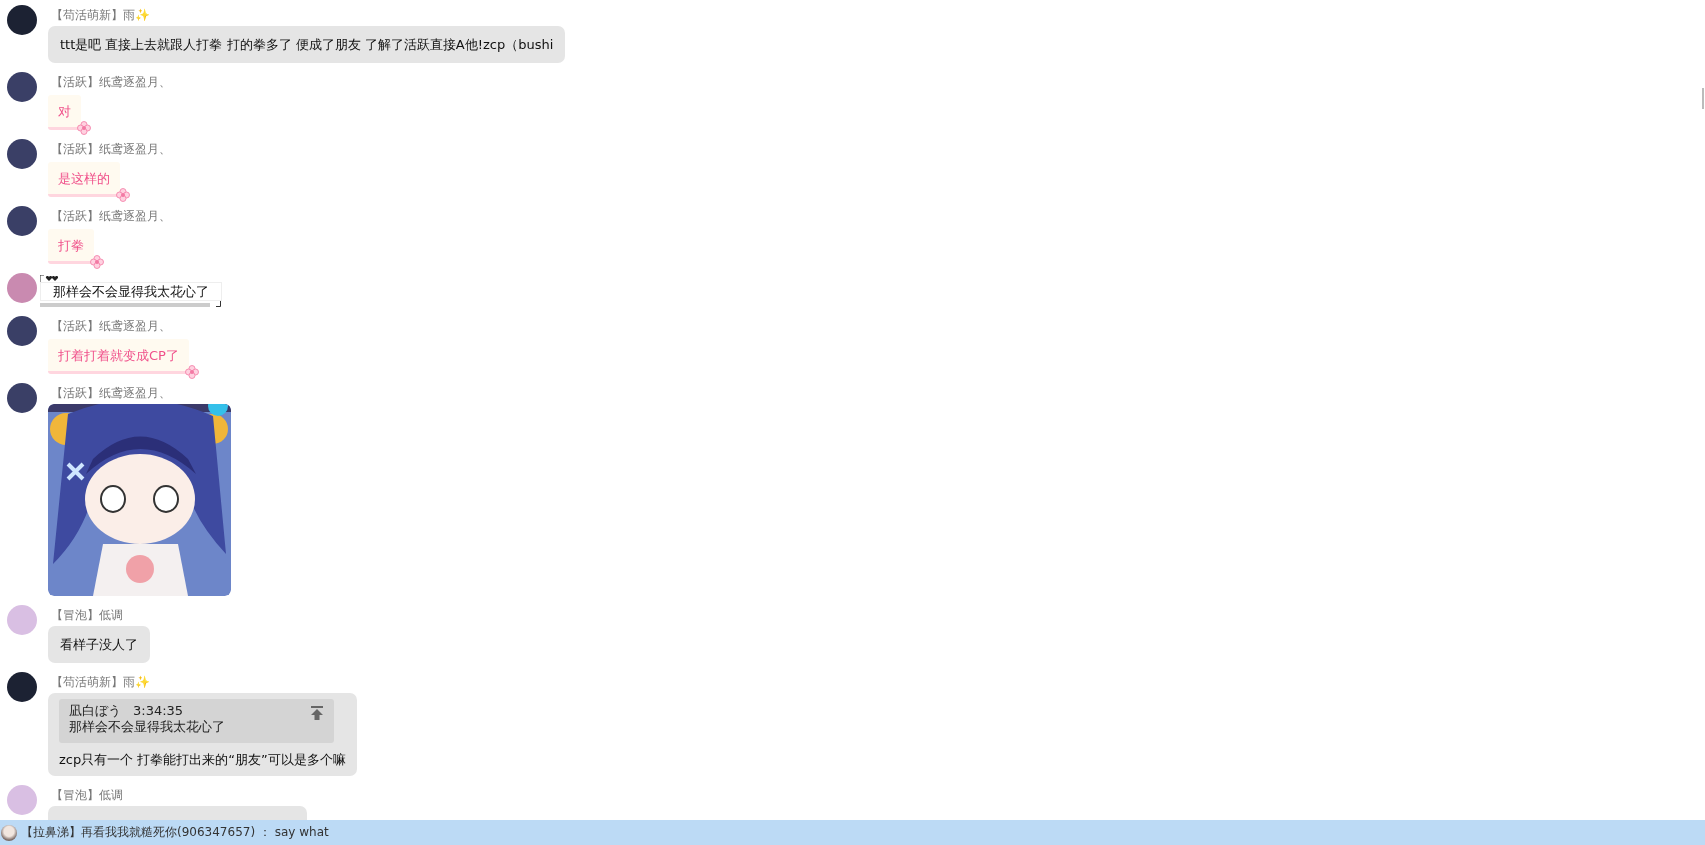 Image resolution: width=1705 pixels, height=845 pixels. What do you see at coordinates (95, 711) in the screenshot?
I see `quote-author: 凪白ぼう` at bounding box center [95, 711].